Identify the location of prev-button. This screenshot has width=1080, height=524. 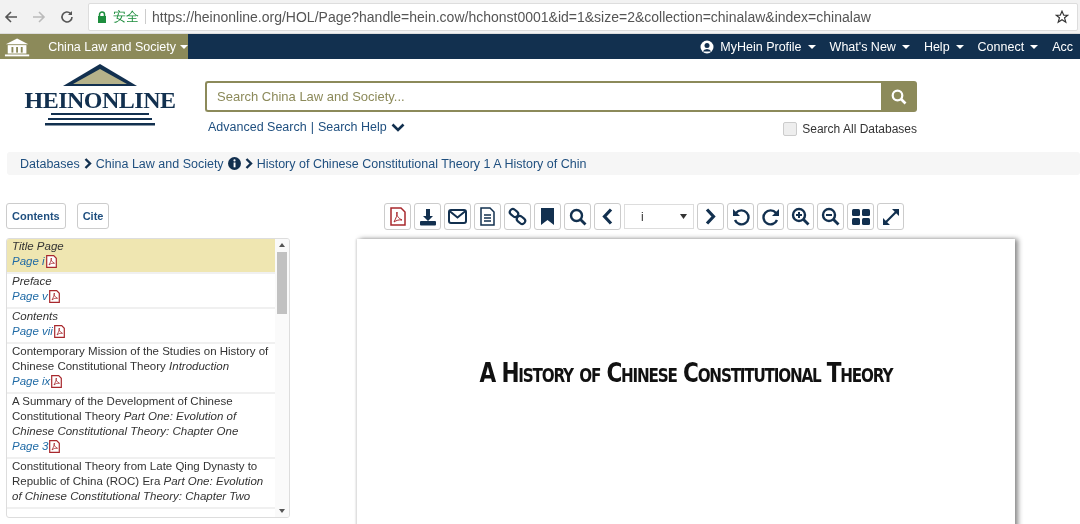
(607, 216).